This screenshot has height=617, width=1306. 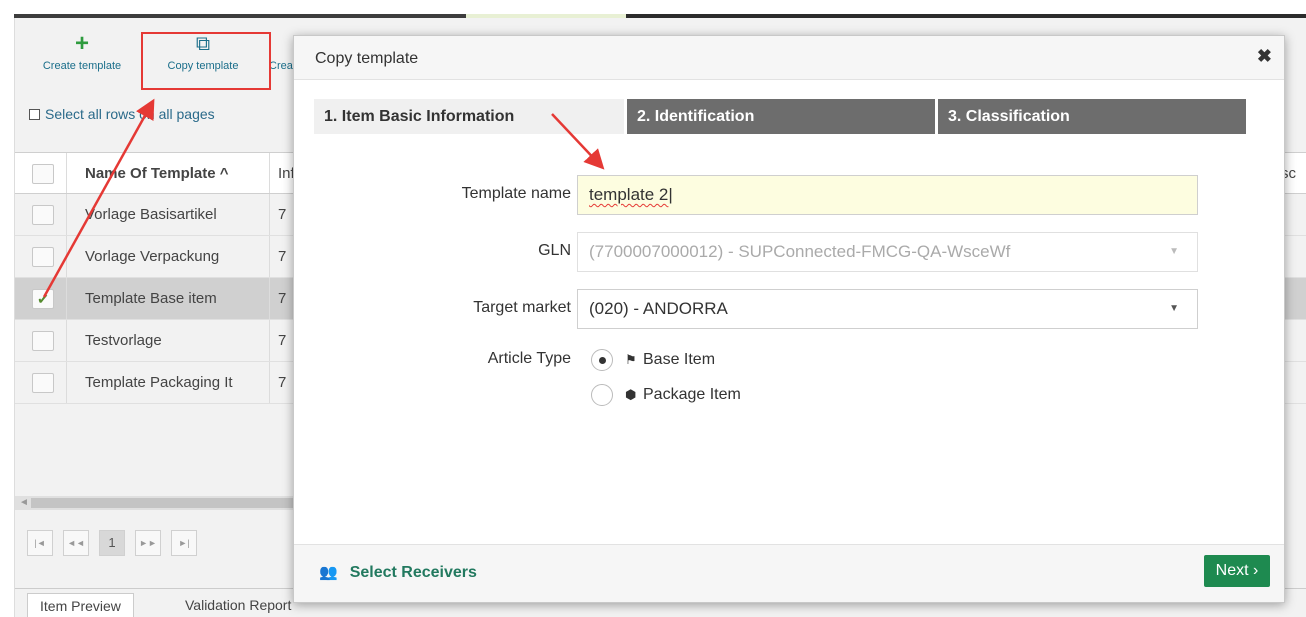 What do you see at coordinates (522, 307) in the screenshot?
I see `target-market-label: Target market` at bounding box center [522, 307].